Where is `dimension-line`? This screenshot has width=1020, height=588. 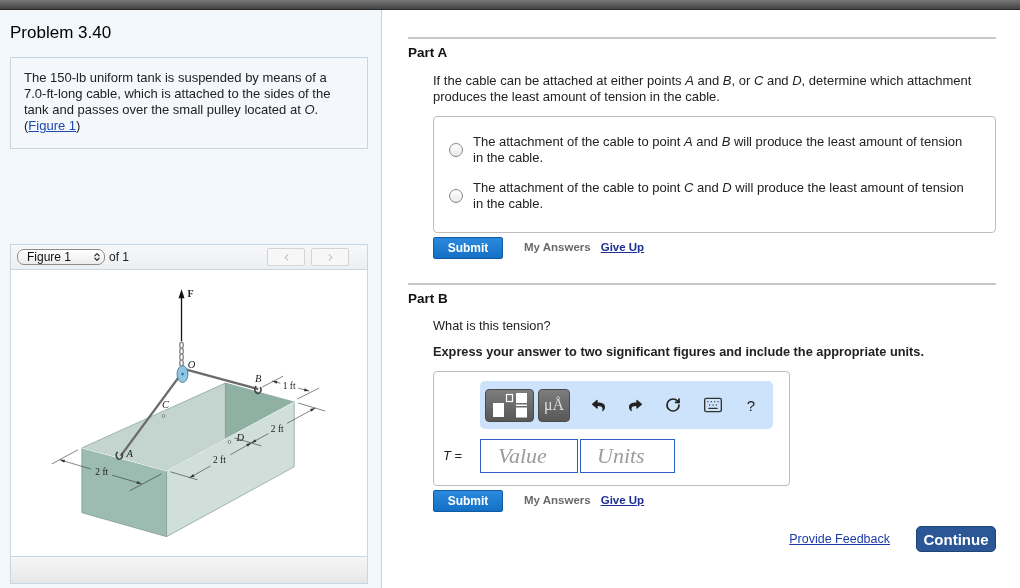 dimension-line is located at coordinates (291, 387).